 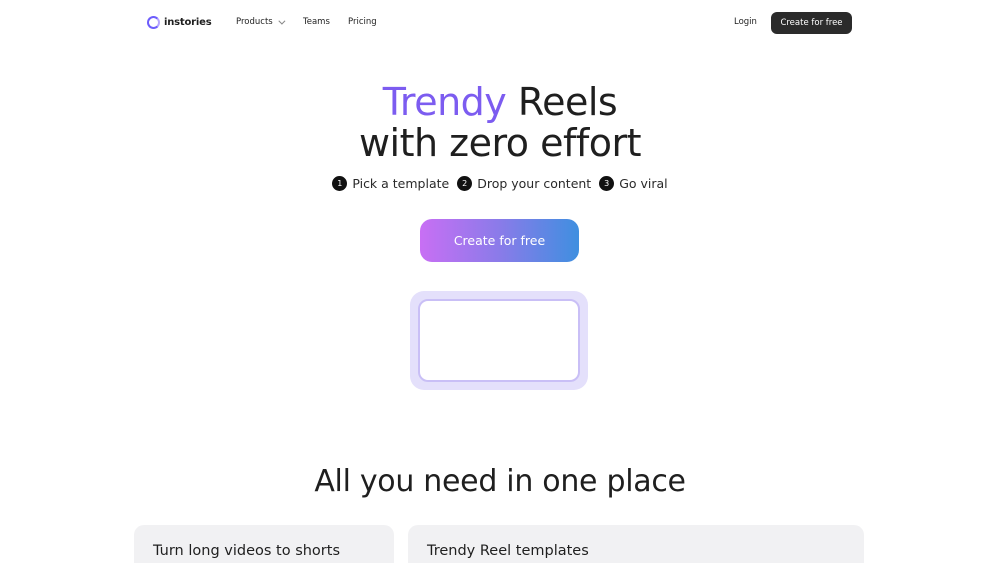 I want to click on step-number-badge: 2, so click(x=465, y=183).